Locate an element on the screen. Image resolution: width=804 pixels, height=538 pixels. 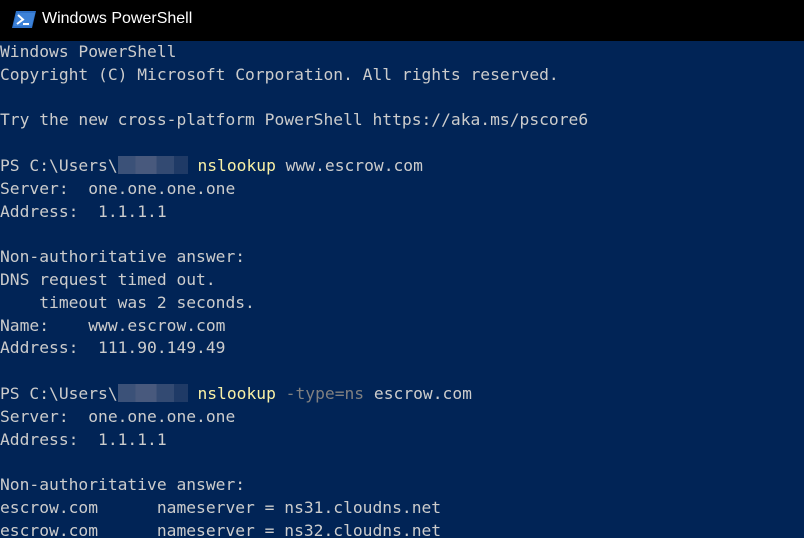
command-argument: www.escrow.com is located at coordinates (349, 165).